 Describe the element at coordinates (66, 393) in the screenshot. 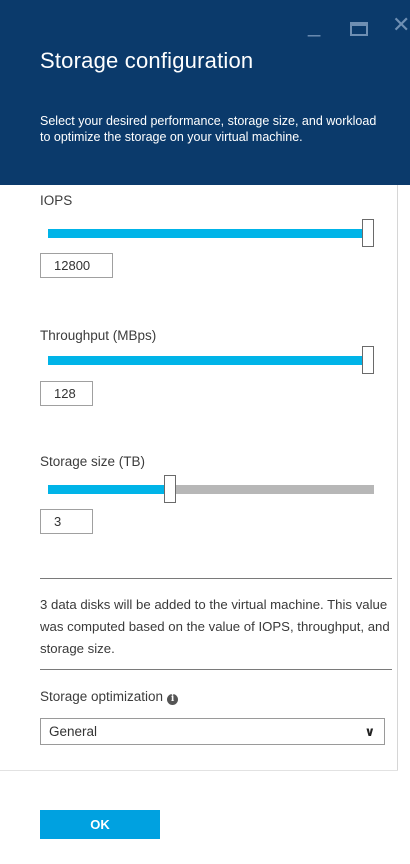

I see `throughput-value-input: 128` at that location.